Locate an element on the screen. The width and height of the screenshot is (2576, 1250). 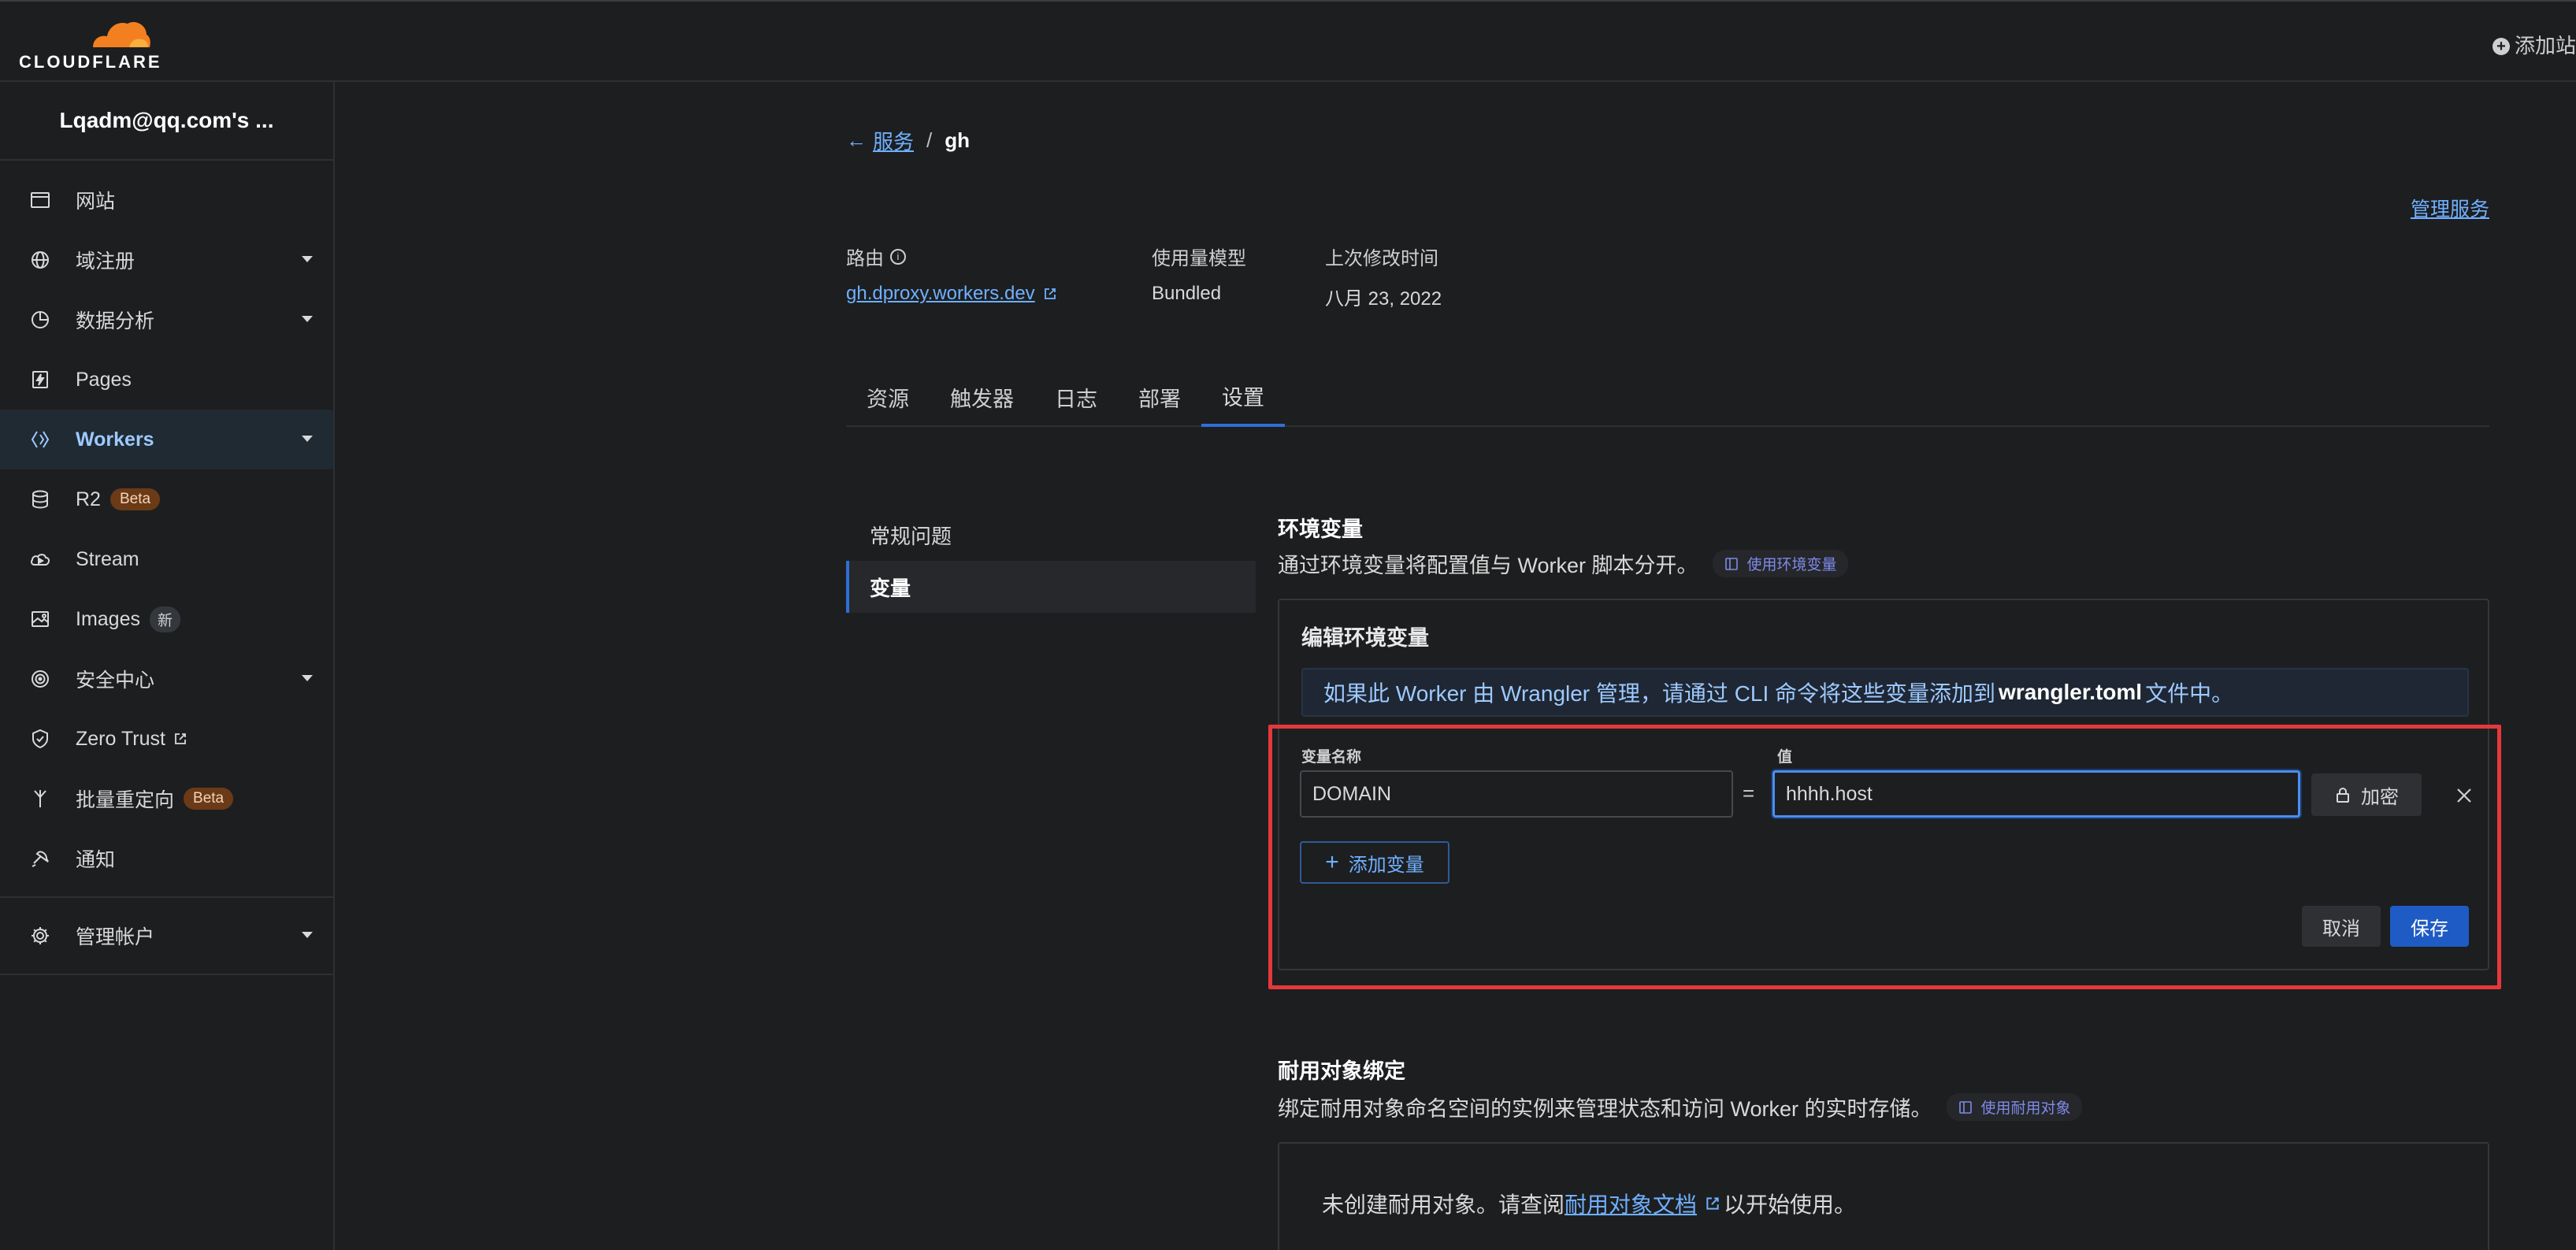
durable-docs-link: 耐用对象文档 is located at coordinates (1631, 1203).